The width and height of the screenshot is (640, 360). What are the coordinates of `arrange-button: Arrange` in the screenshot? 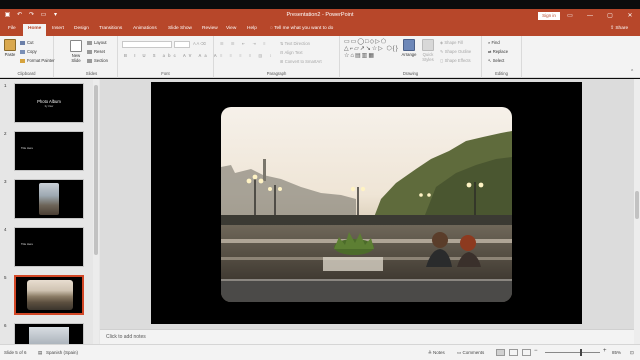 It's located at (409, 48).